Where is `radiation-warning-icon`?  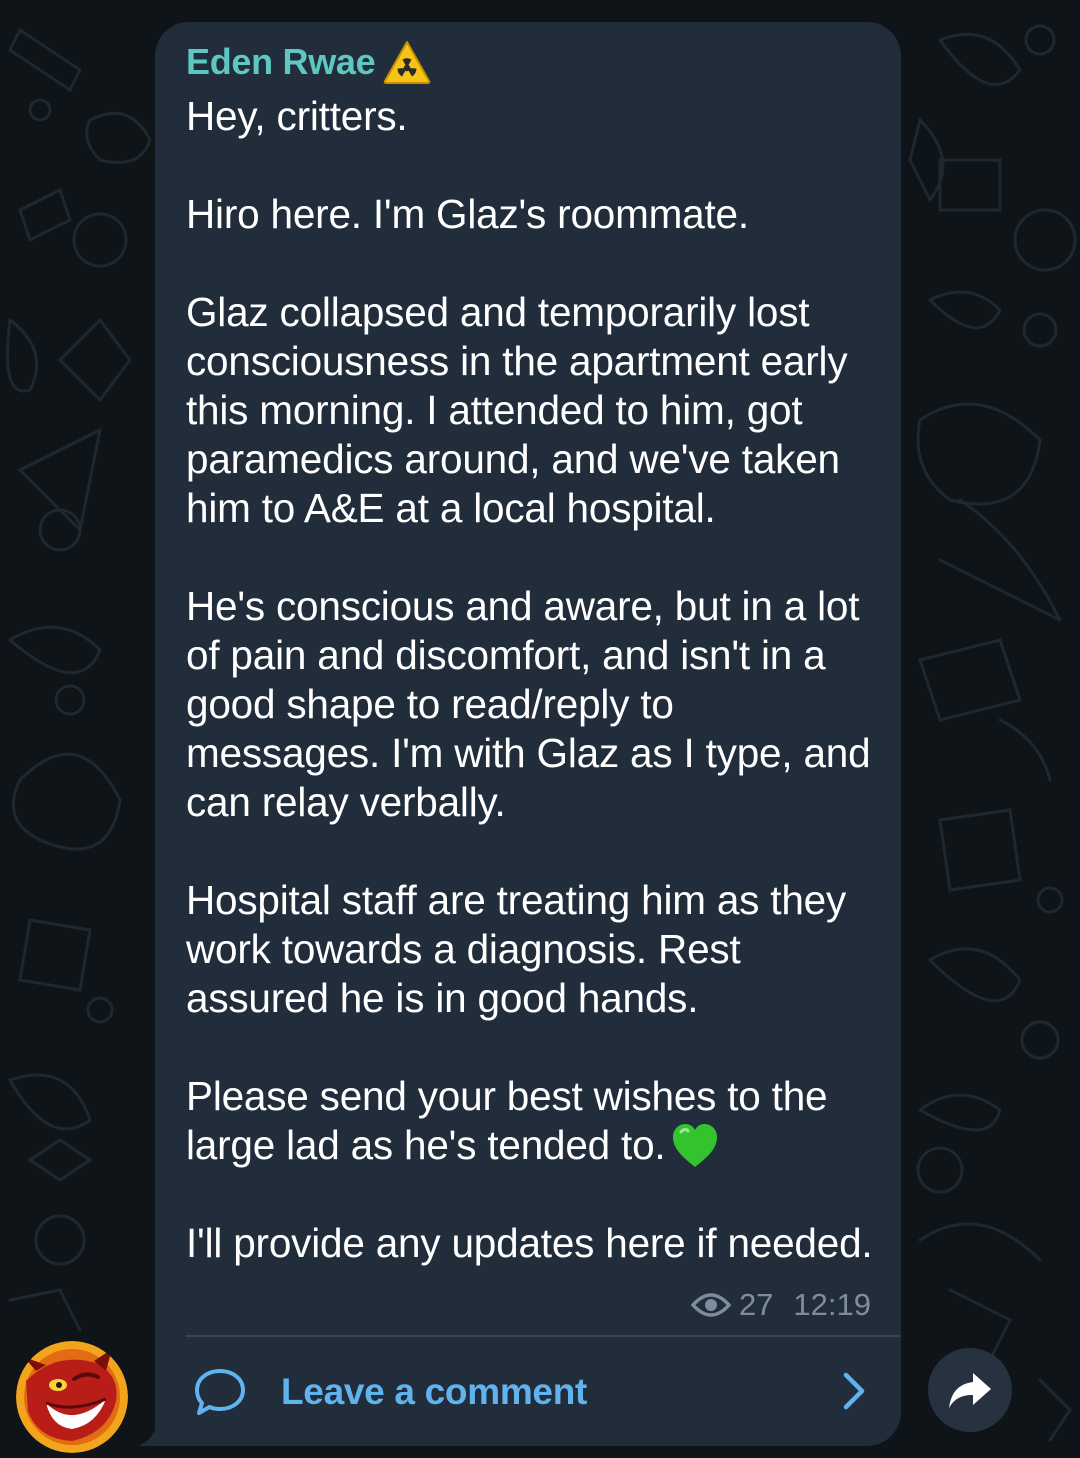
radiation-warning-icon is located at coordinates (407, 62).